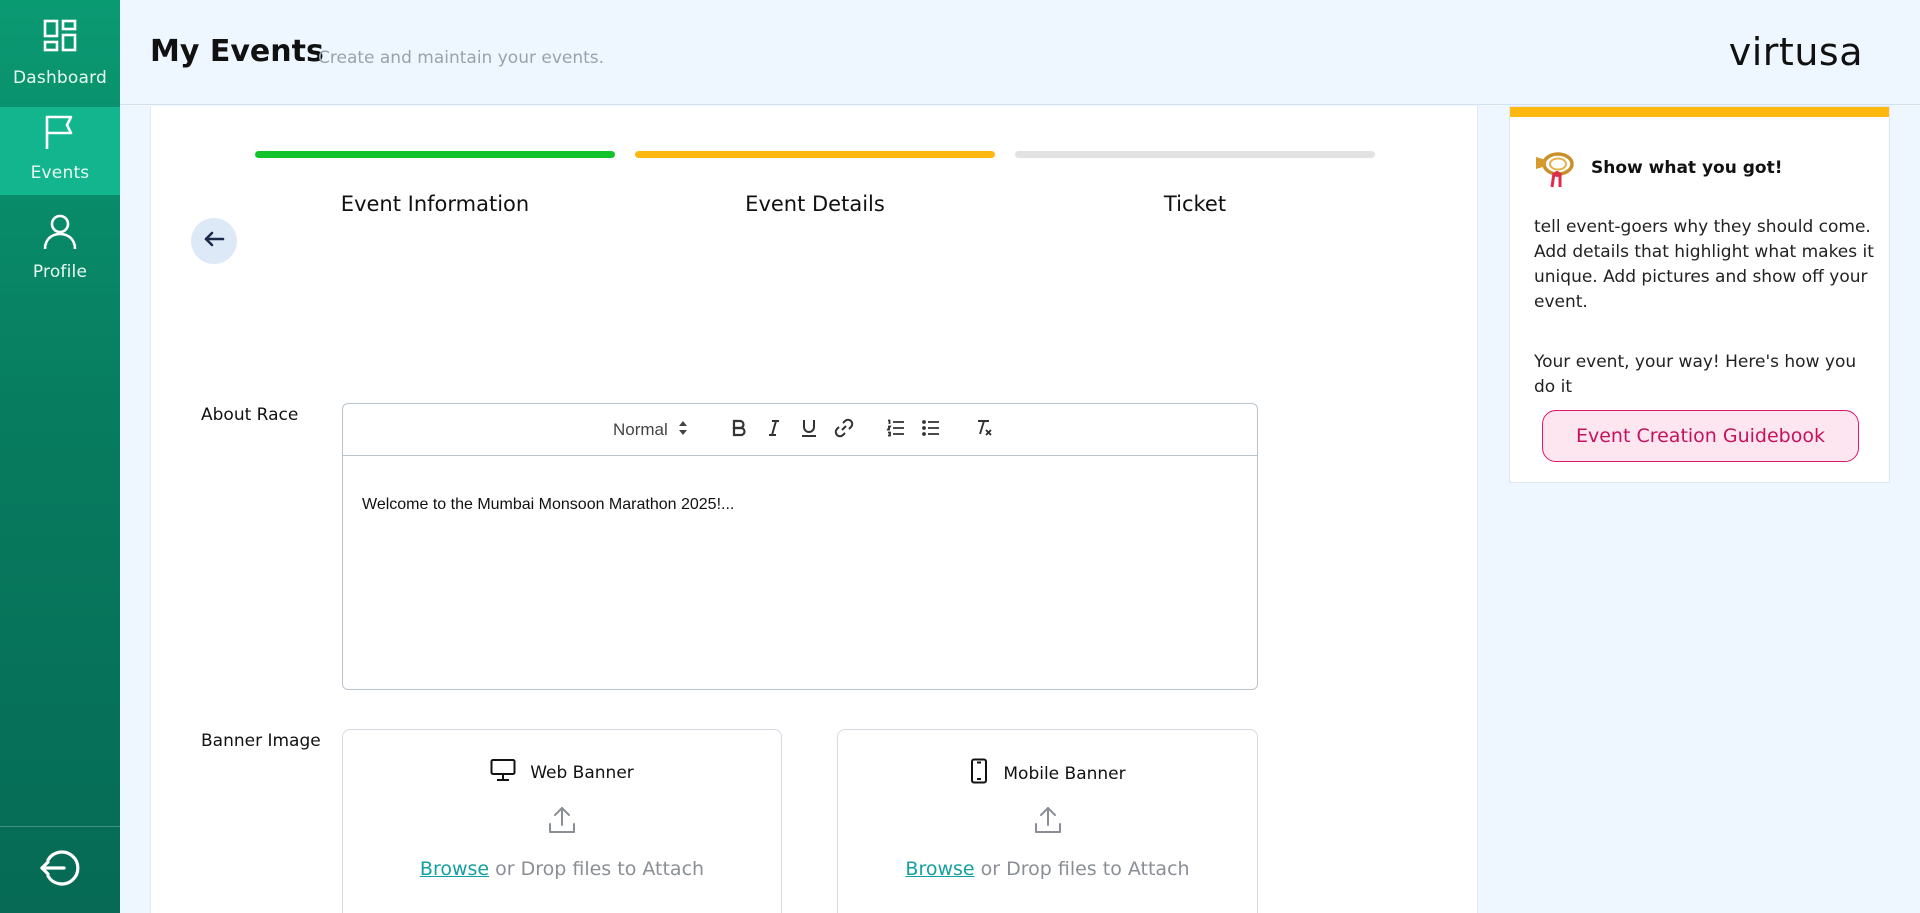 This screenshot has height=913, width=1920. I want to click on editor-toolbar: Normal, so click(800, 430).